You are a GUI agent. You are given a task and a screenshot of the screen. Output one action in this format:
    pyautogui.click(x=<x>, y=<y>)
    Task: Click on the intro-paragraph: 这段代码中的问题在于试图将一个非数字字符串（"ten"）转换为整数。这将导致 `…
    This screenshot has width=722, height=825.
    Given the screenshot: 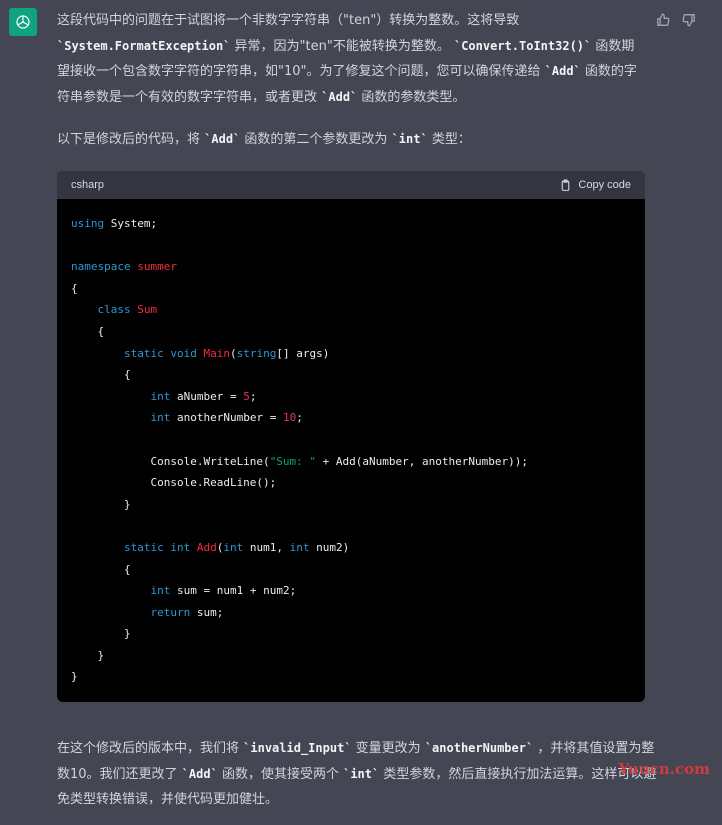 What is the action you would take?
    pyautogui.click(x=352, y=59)
    